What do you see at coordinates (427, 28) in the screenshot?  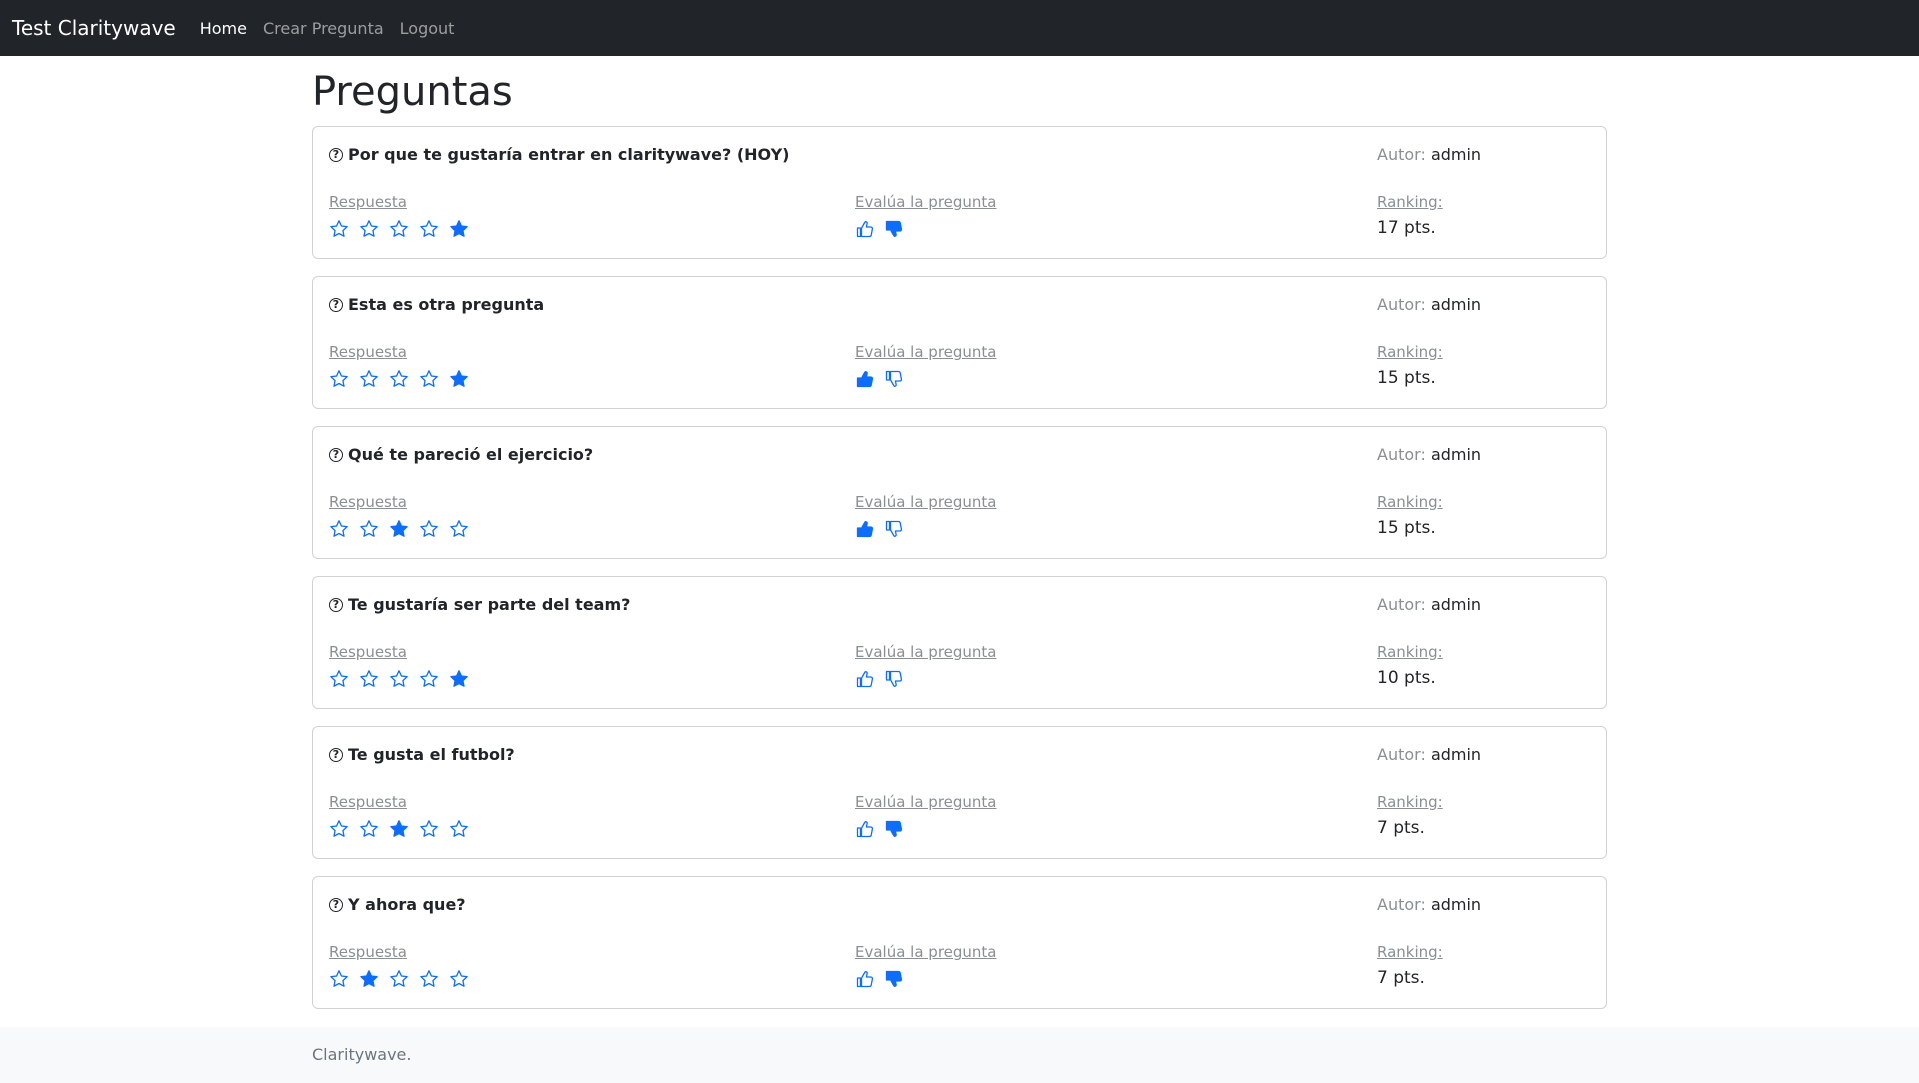 I see `nav-logout: Logout` at bounding box center [427, 28].